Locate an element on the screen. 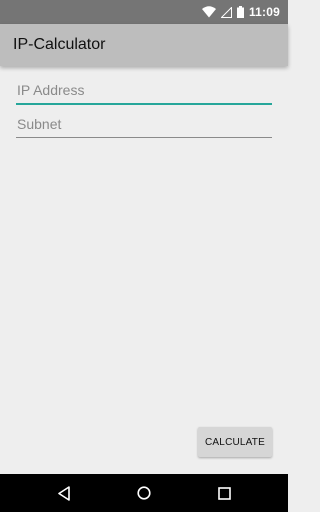 The height and width of the screenshot is (512, 320). app-title: IP-Calculator is located at coordinates (59, 44).